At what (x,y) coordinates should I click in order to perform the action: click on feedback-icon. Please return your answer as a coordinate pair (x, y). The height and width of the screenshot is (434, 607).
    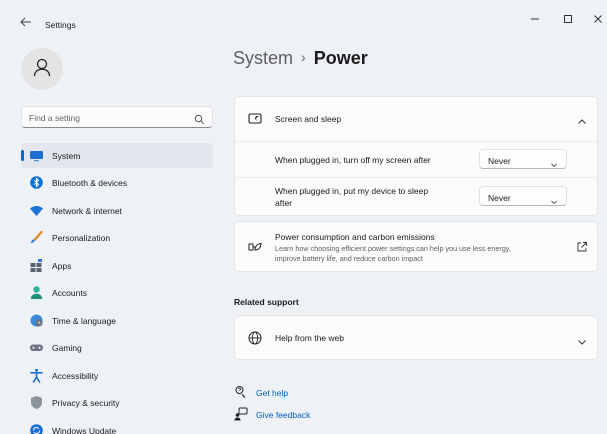
    Looking at the image, I should click on (241, 414).